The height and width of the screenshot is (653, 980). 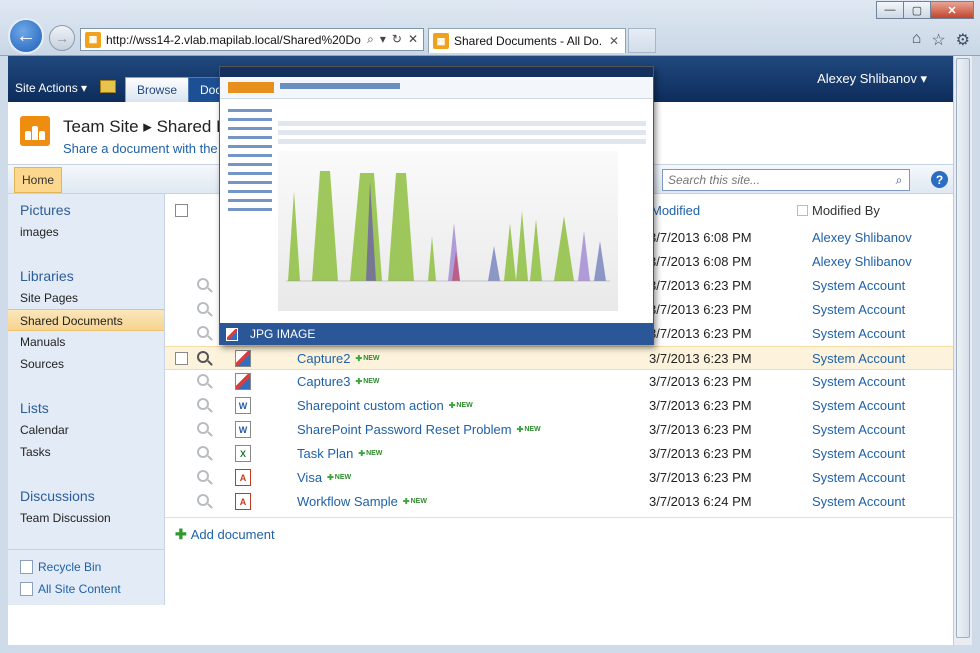 What do you see at coordinates (70, 589) in the screenshot?
I see `all-site-content-link: All Site Content` at bounding box center [70, 589].